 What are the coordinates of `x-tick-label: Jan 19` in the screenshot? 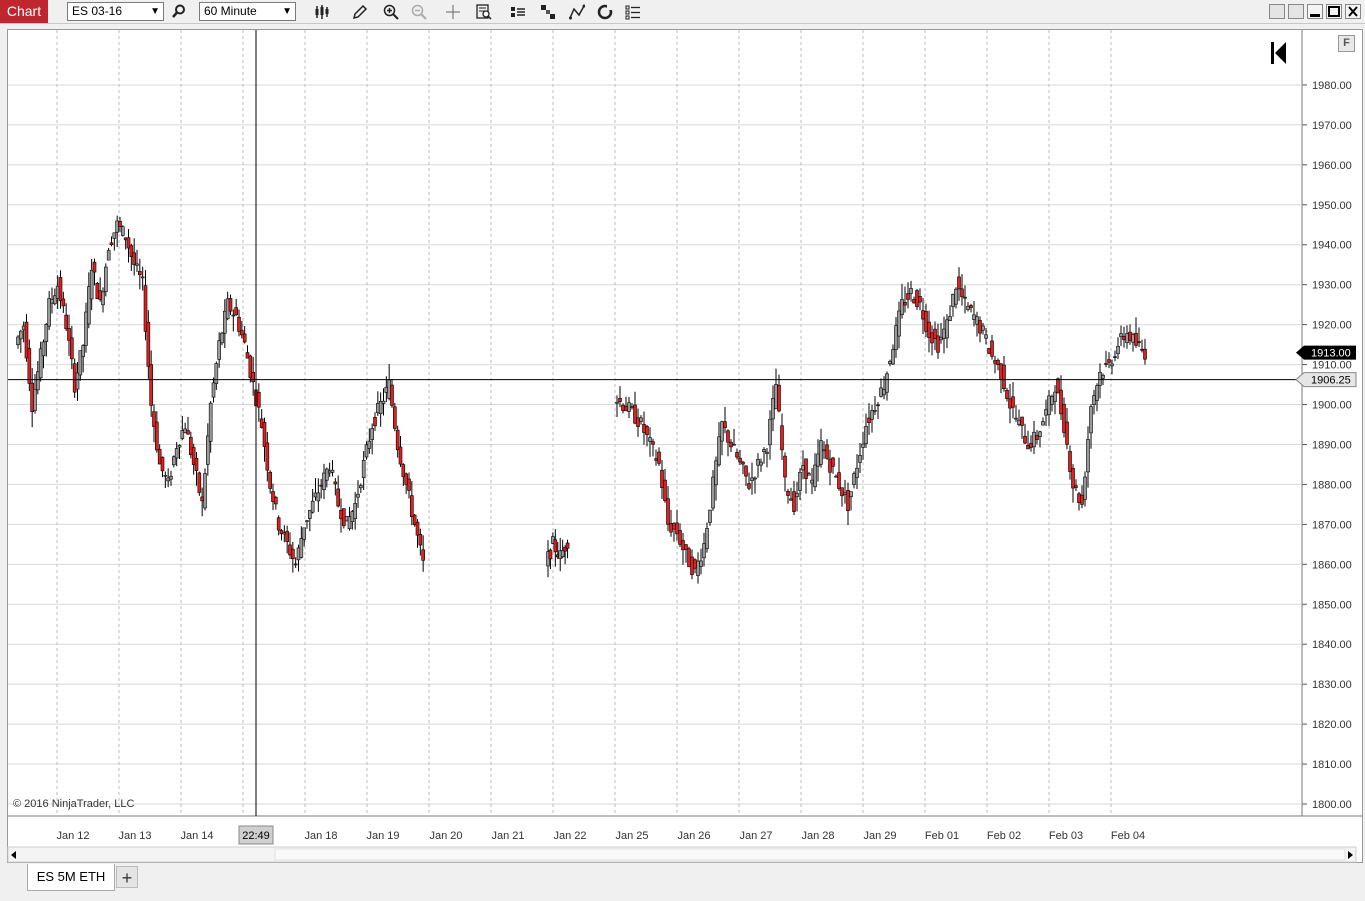 It's located at (382, 836).